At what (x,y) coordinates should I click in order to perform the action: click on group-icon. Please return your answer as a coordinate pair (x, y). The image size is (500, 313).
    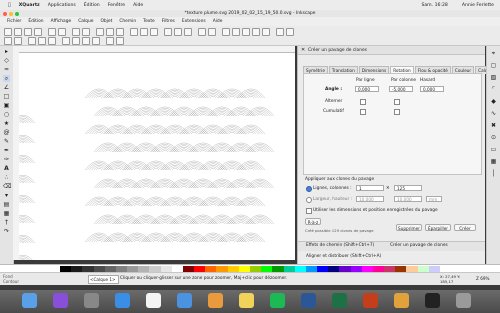
    Looking at the image, I should click on (202, 32).